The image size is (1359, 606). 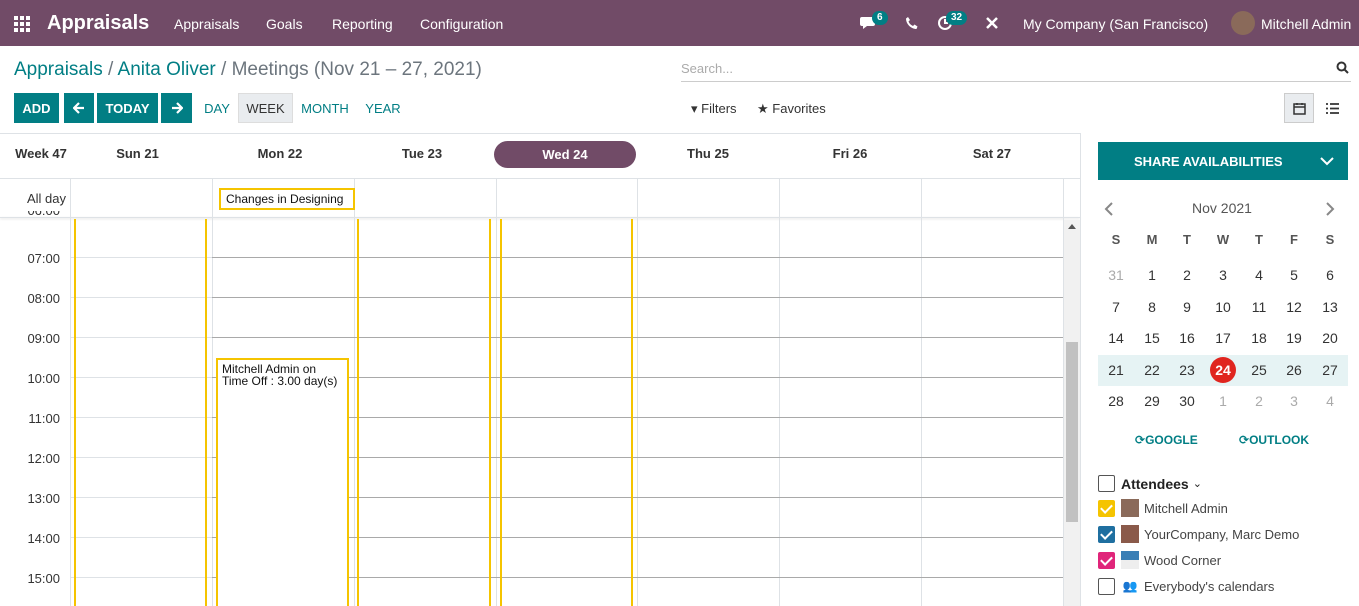 I want to click on mini-day: 7, so click(x=1116, y=307).